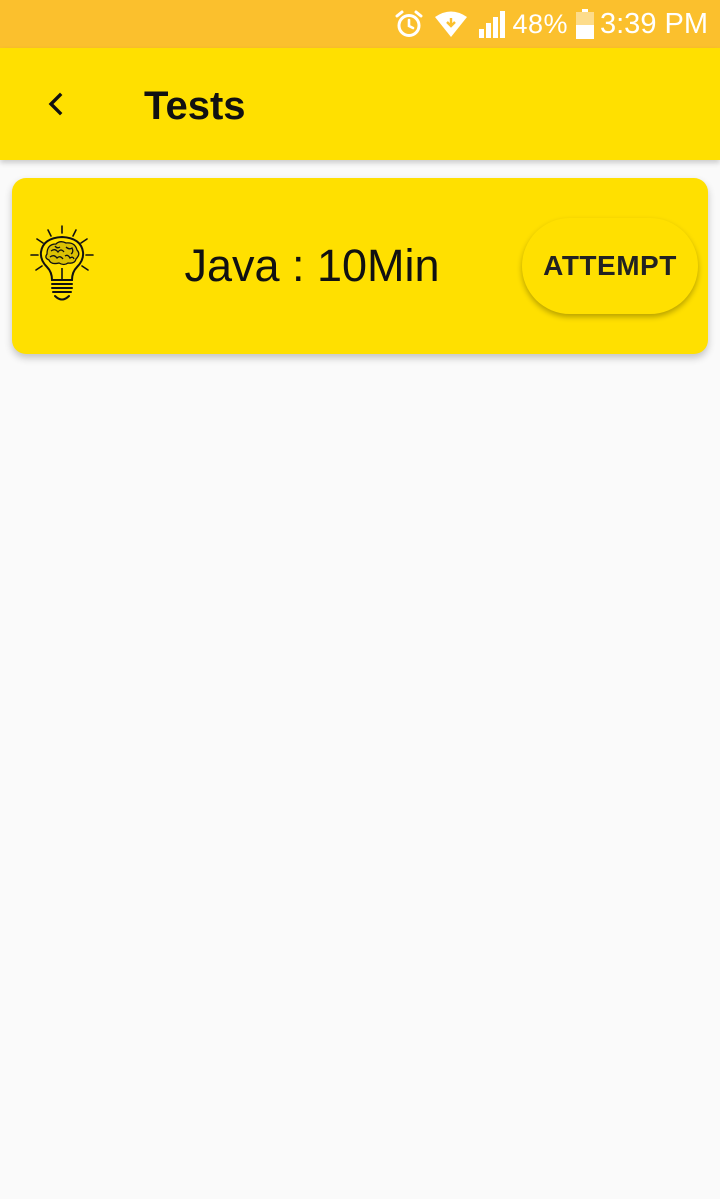  I want to click on attempt-button: ATTEMPT, so click(610, 266).